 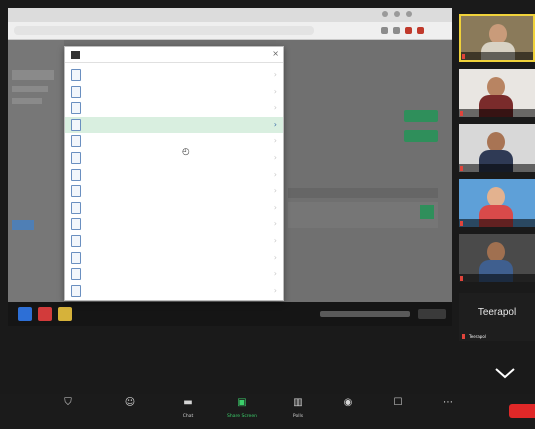 What do you see at coordinates (298, 412) in the screenshot?
I see `toolbar-button-polls: ▥ Polls` at bounding box center [298, 412].